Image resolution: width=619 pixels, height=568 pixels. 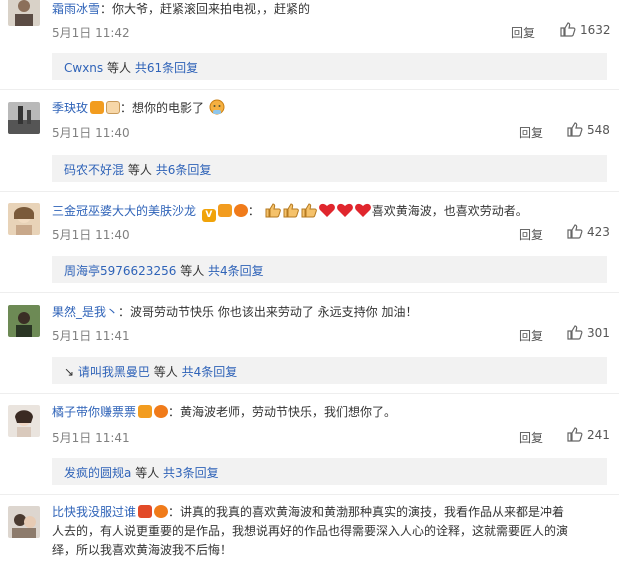 What do you see at coordinates (598, 232) in the screenshot?
I see `like-count: 423` at bounding box center [598, 232].